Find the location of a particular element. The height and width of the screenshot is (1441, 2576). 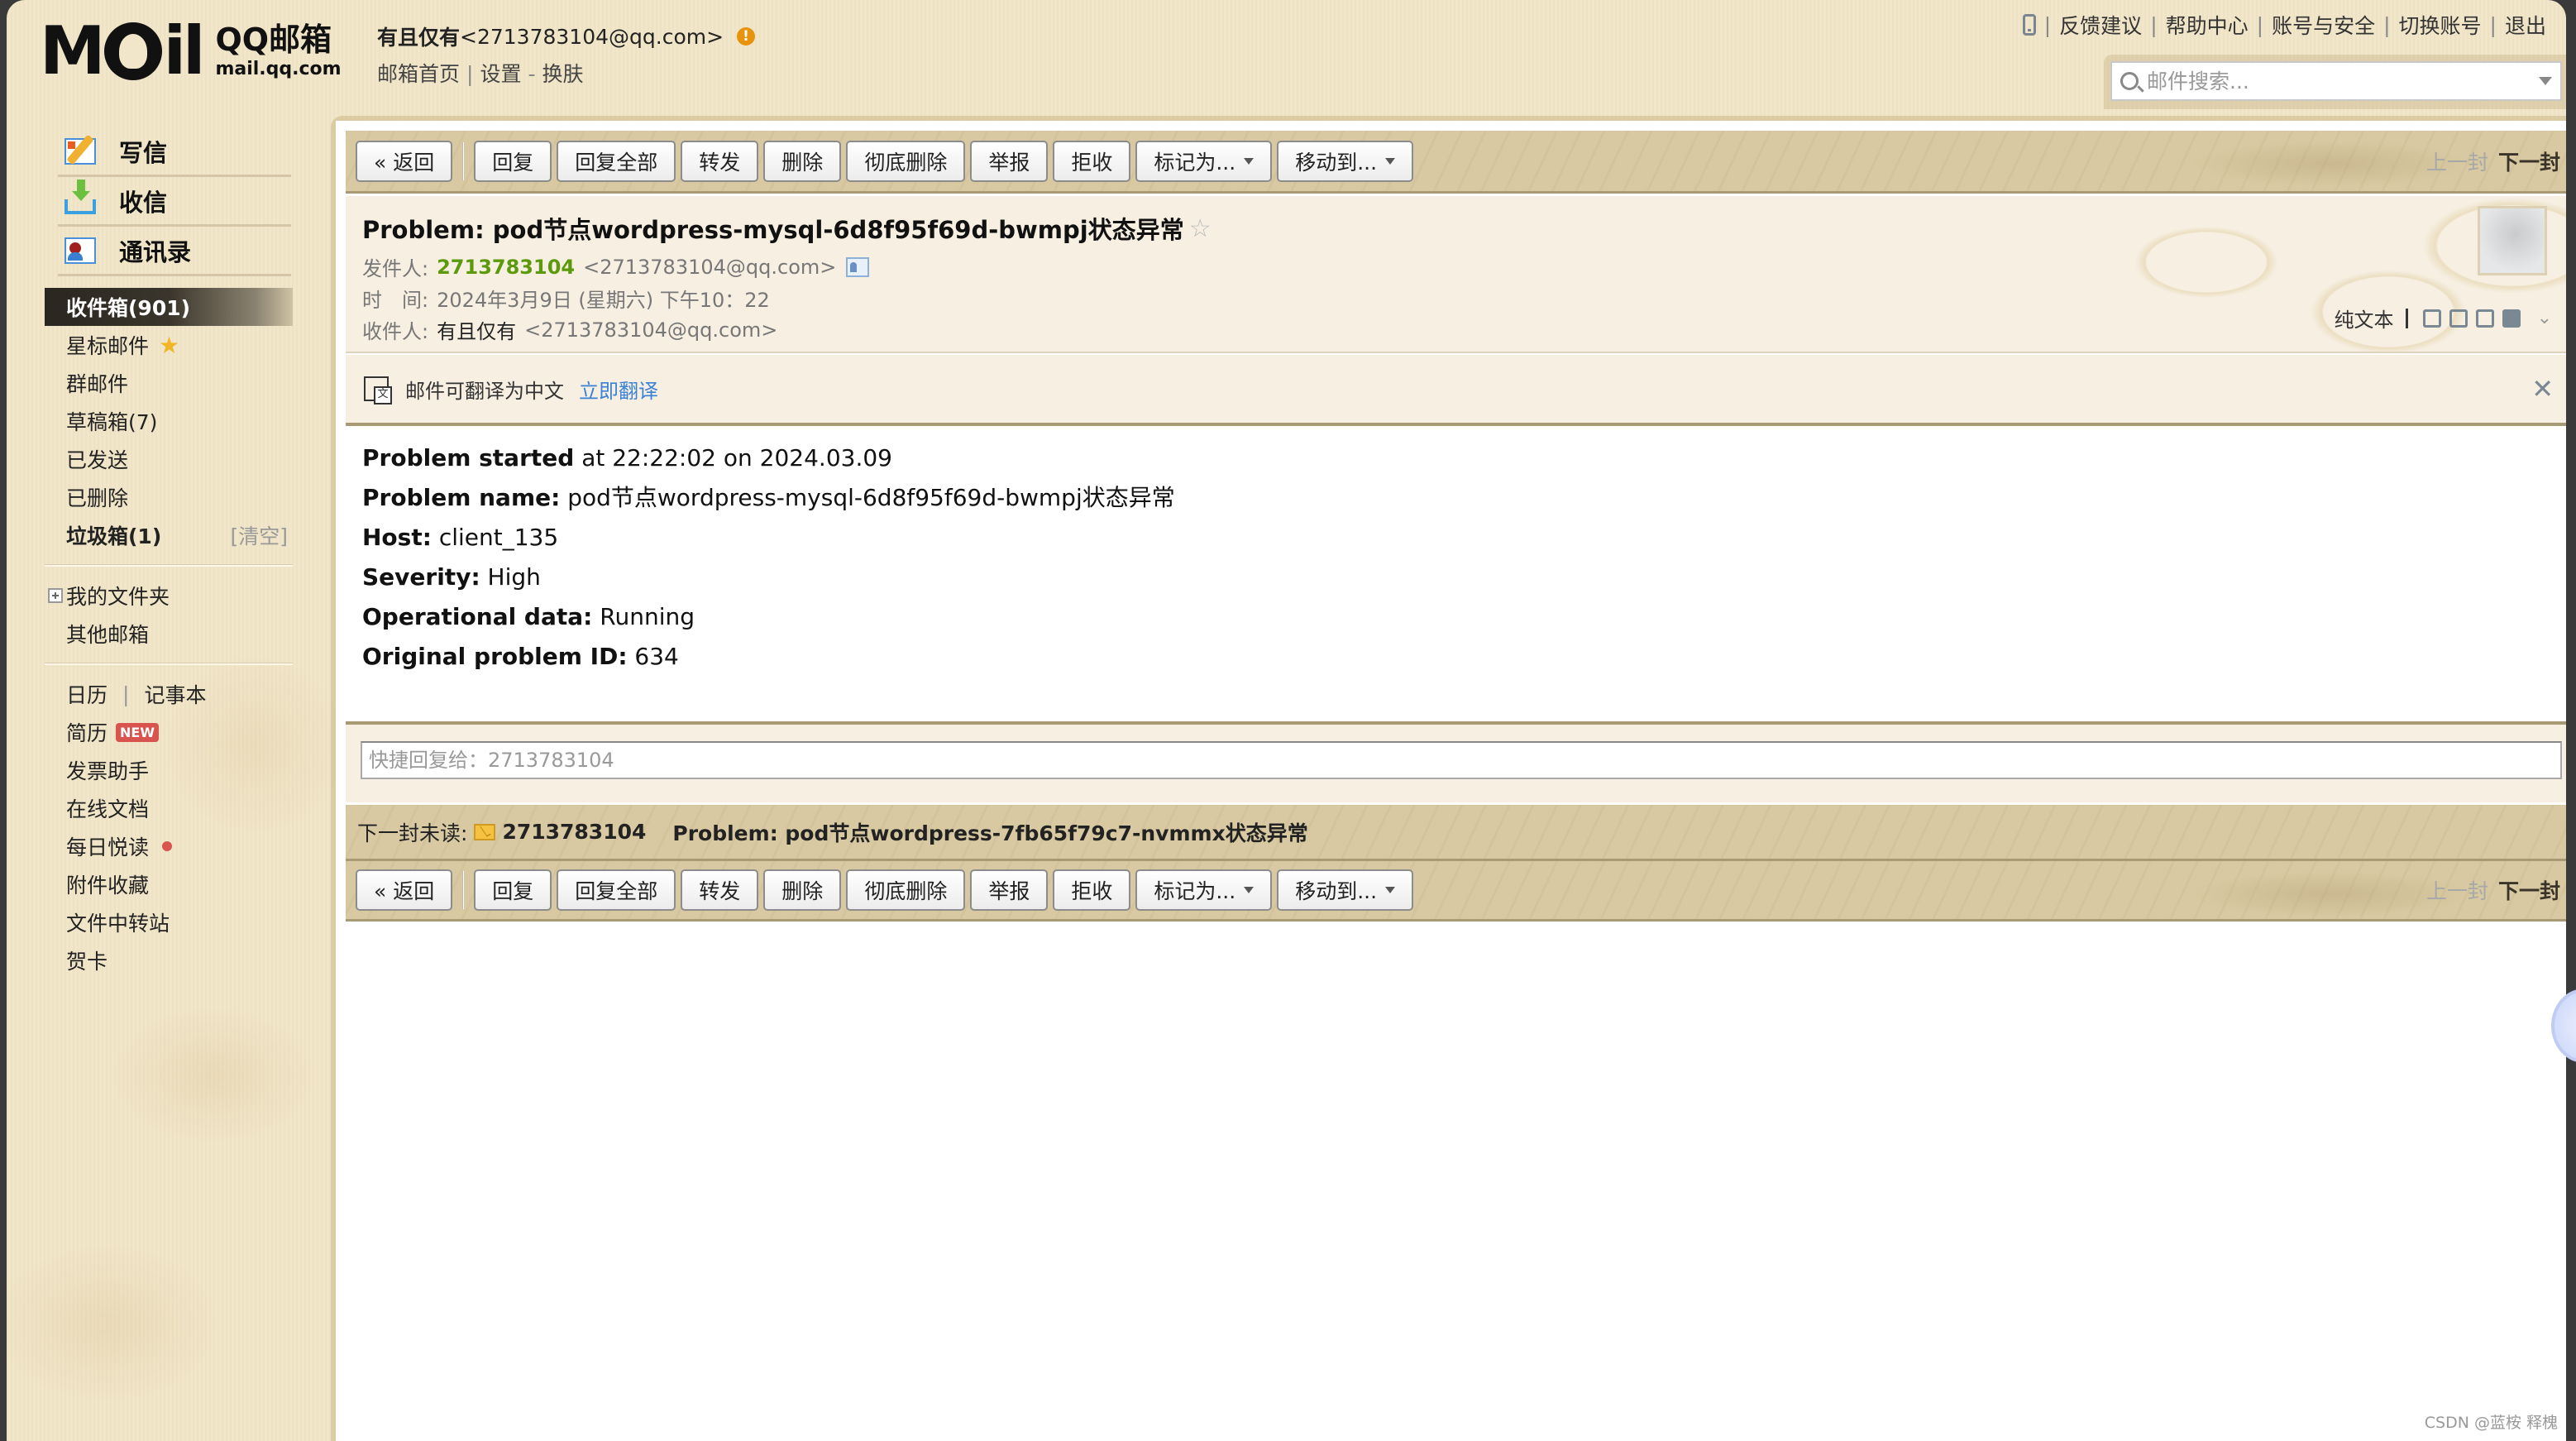

translate-message: 邮件可翻译为中文 is located at coordinates (485, 391).